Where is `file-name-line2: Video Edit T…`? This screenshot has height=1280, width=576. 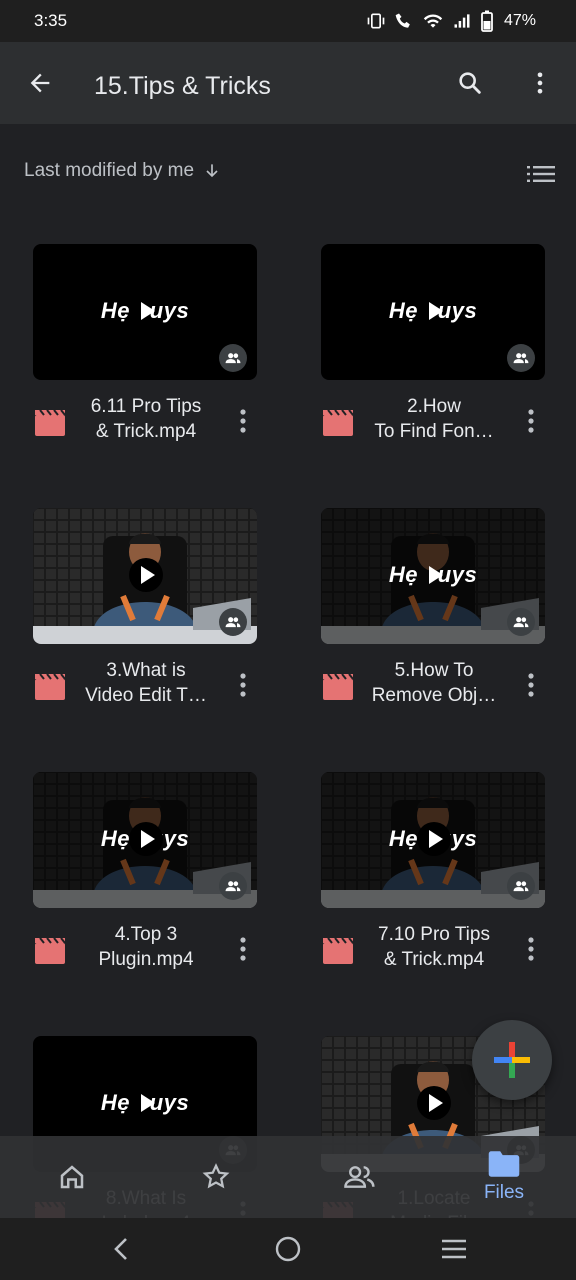
file-name-line2: Video Edit T… is located at coordinates (146, 695).